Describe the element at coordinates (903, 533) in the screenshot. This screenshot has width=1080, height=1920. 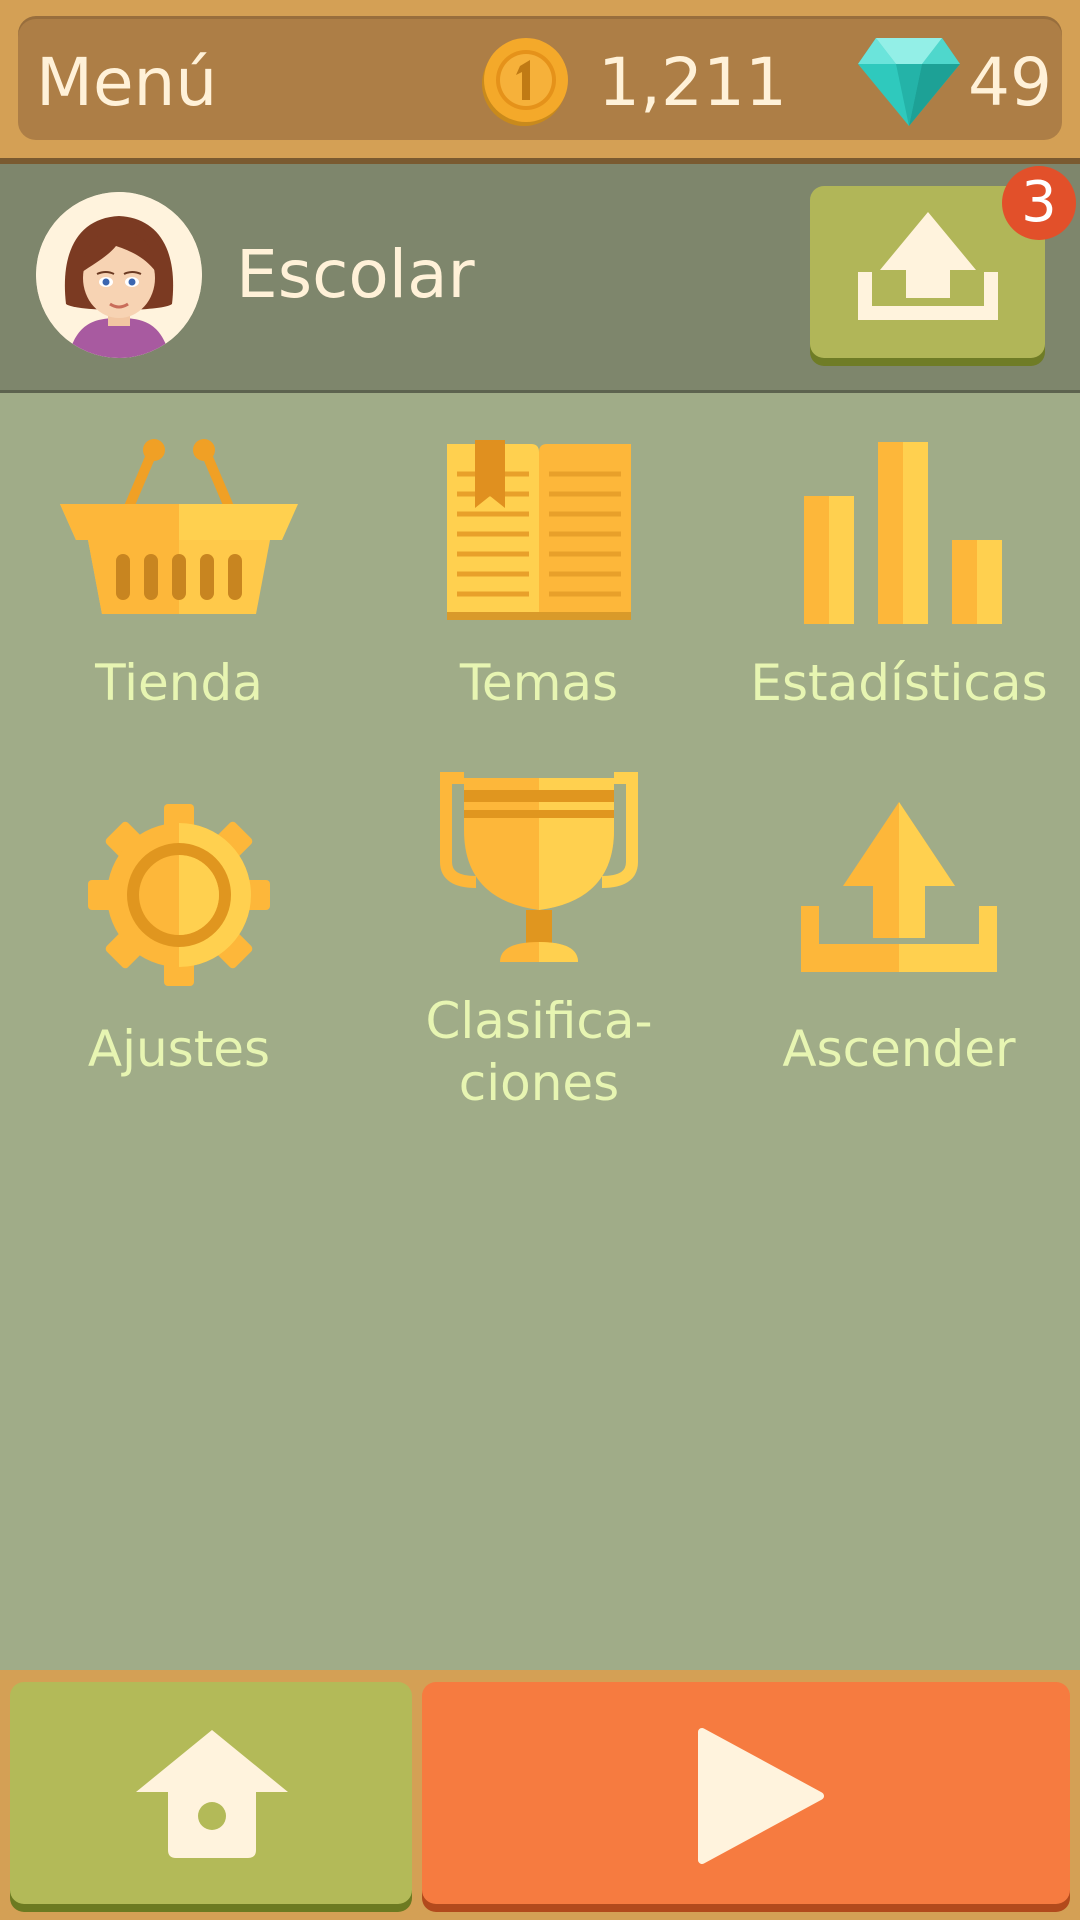
I see `bar-chart-icon` at that location.